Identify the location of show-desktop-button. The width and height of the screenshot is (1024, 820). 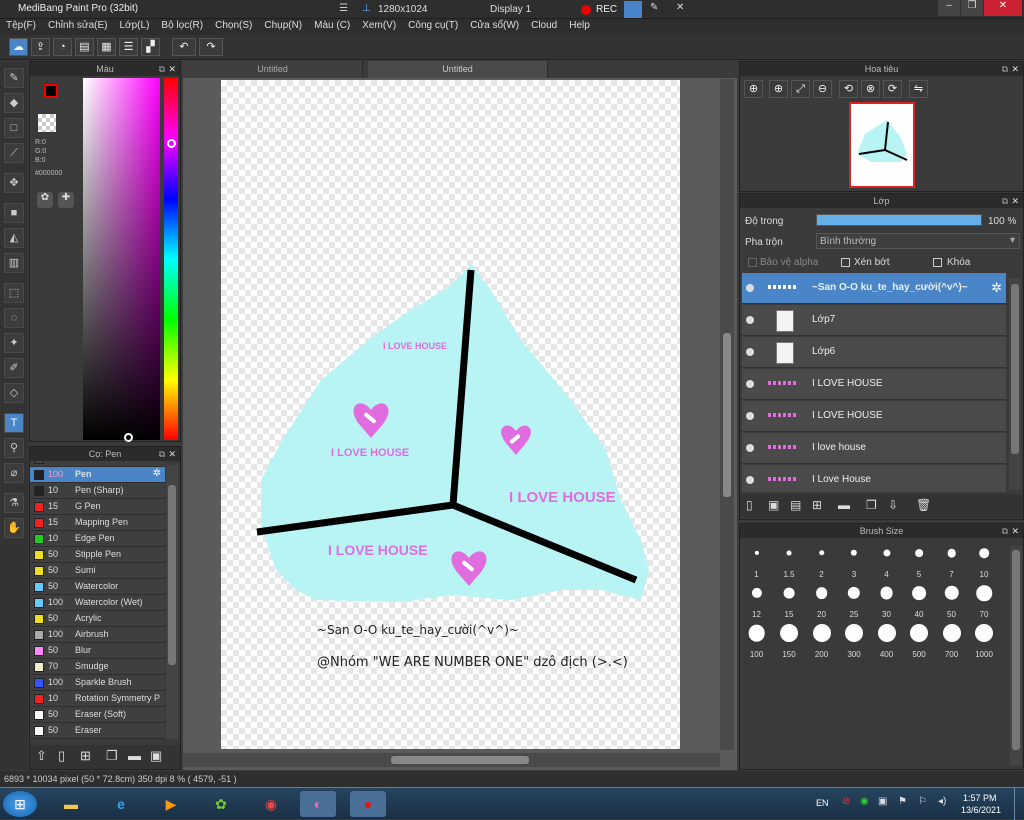
(1019, 804).